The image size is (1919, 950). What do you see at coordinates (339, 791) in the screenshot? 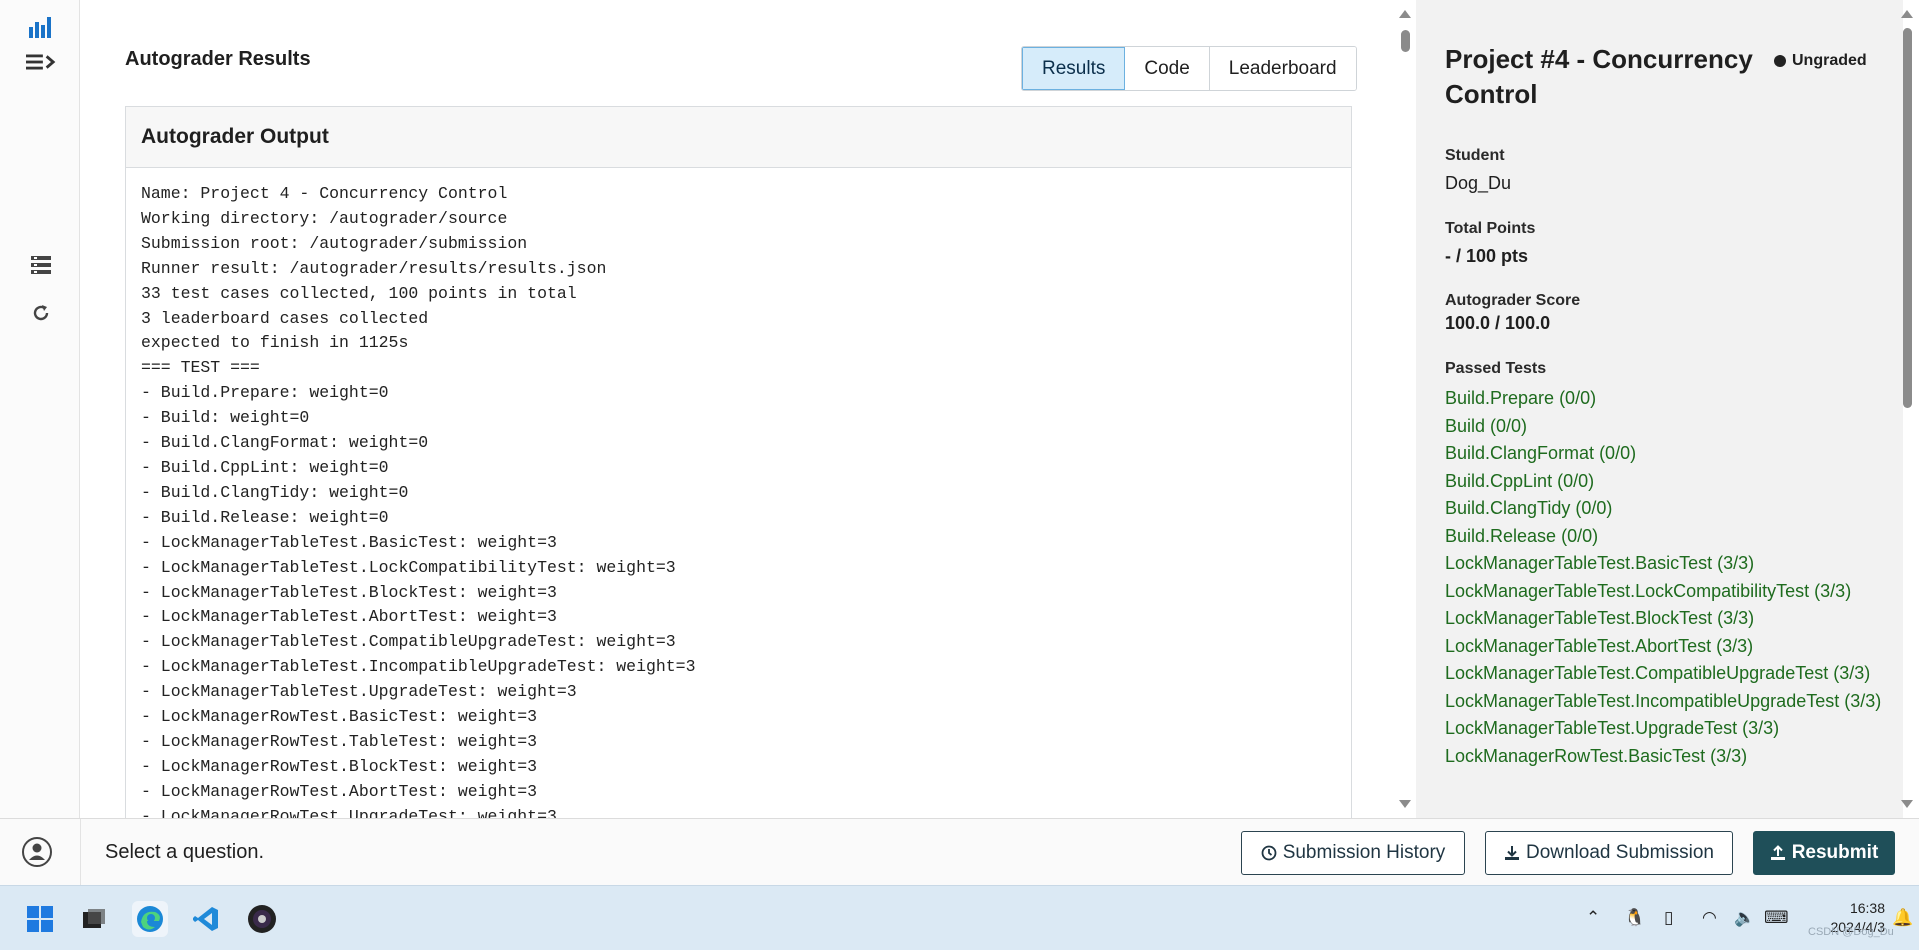
I see `output-line: - LockManagerRowTest.AbortTest: weight=3` at bounding box center [339, 791].